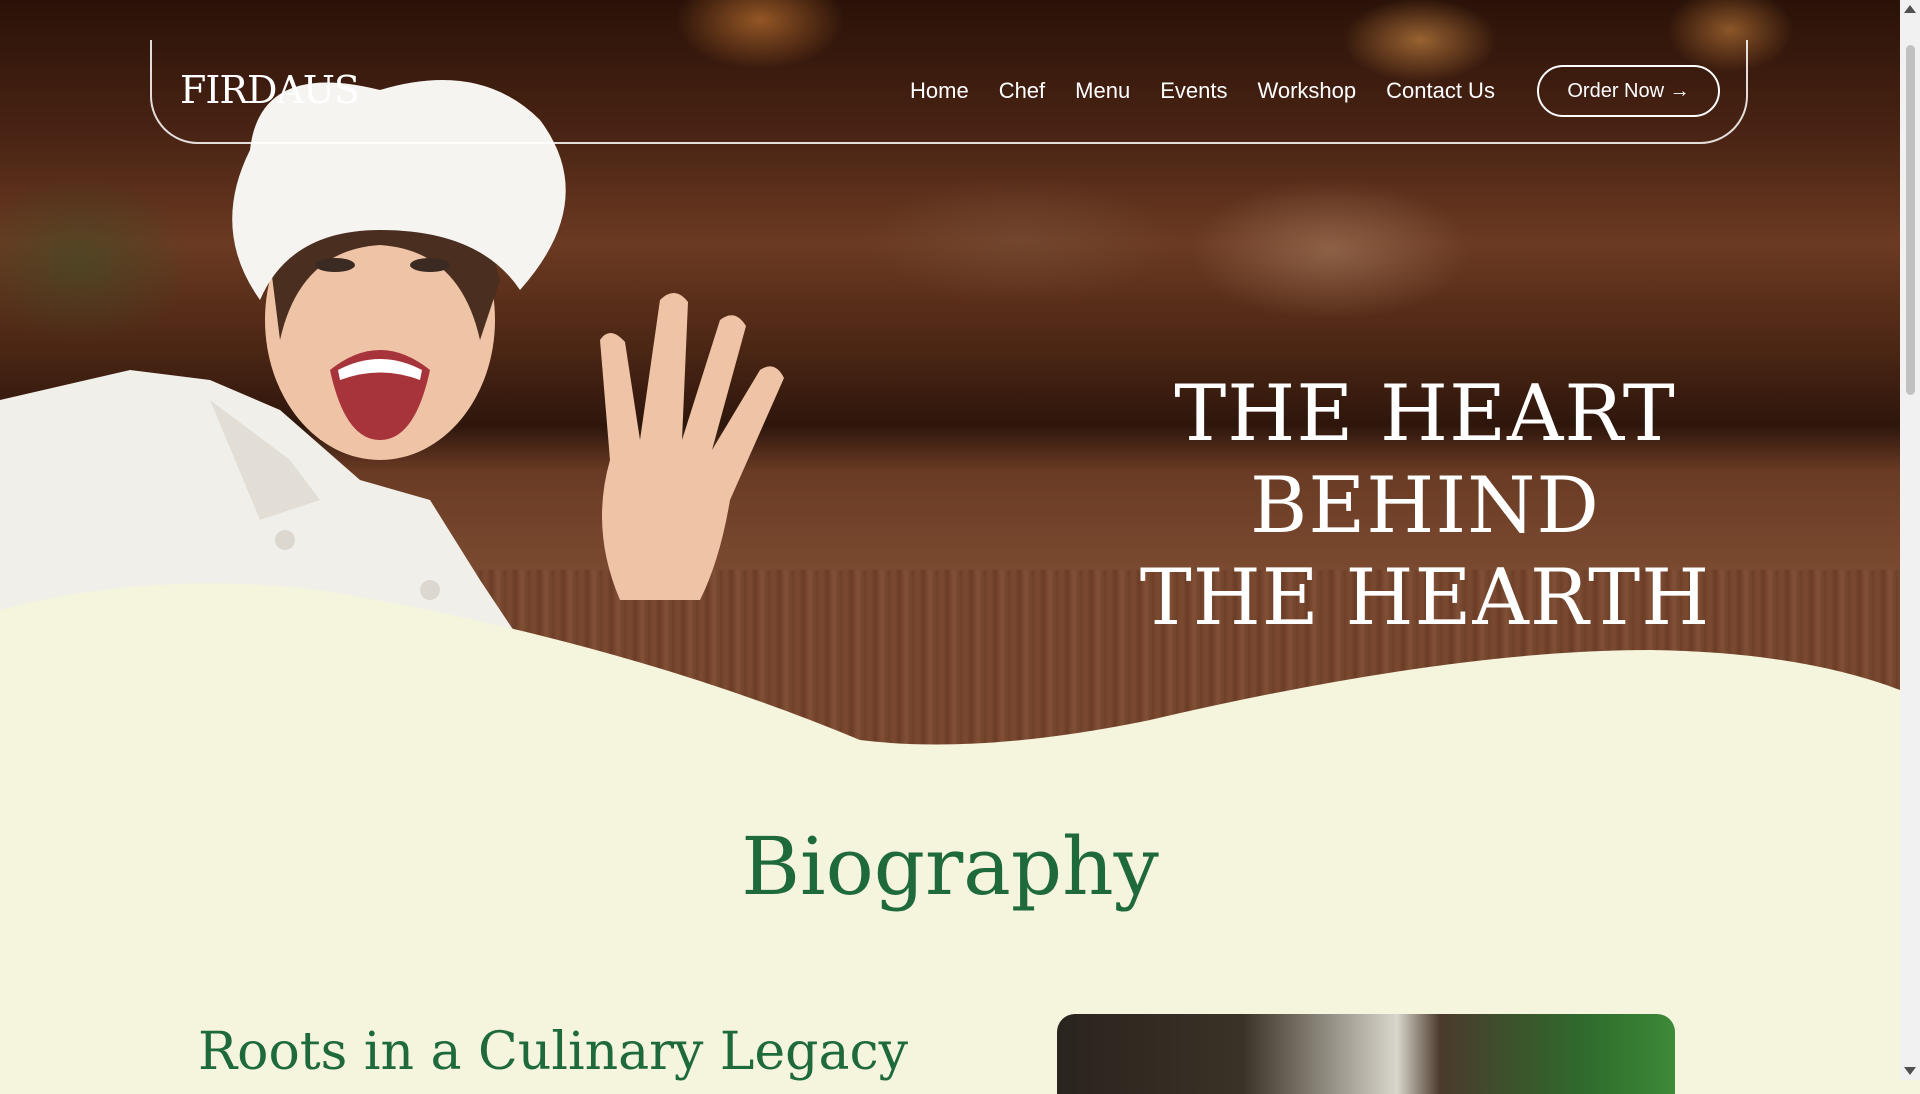  Describe the element at coordinates (1425, 598) in the screenshot. I see `hero-headline-line2: THE HEARTH` at that location.